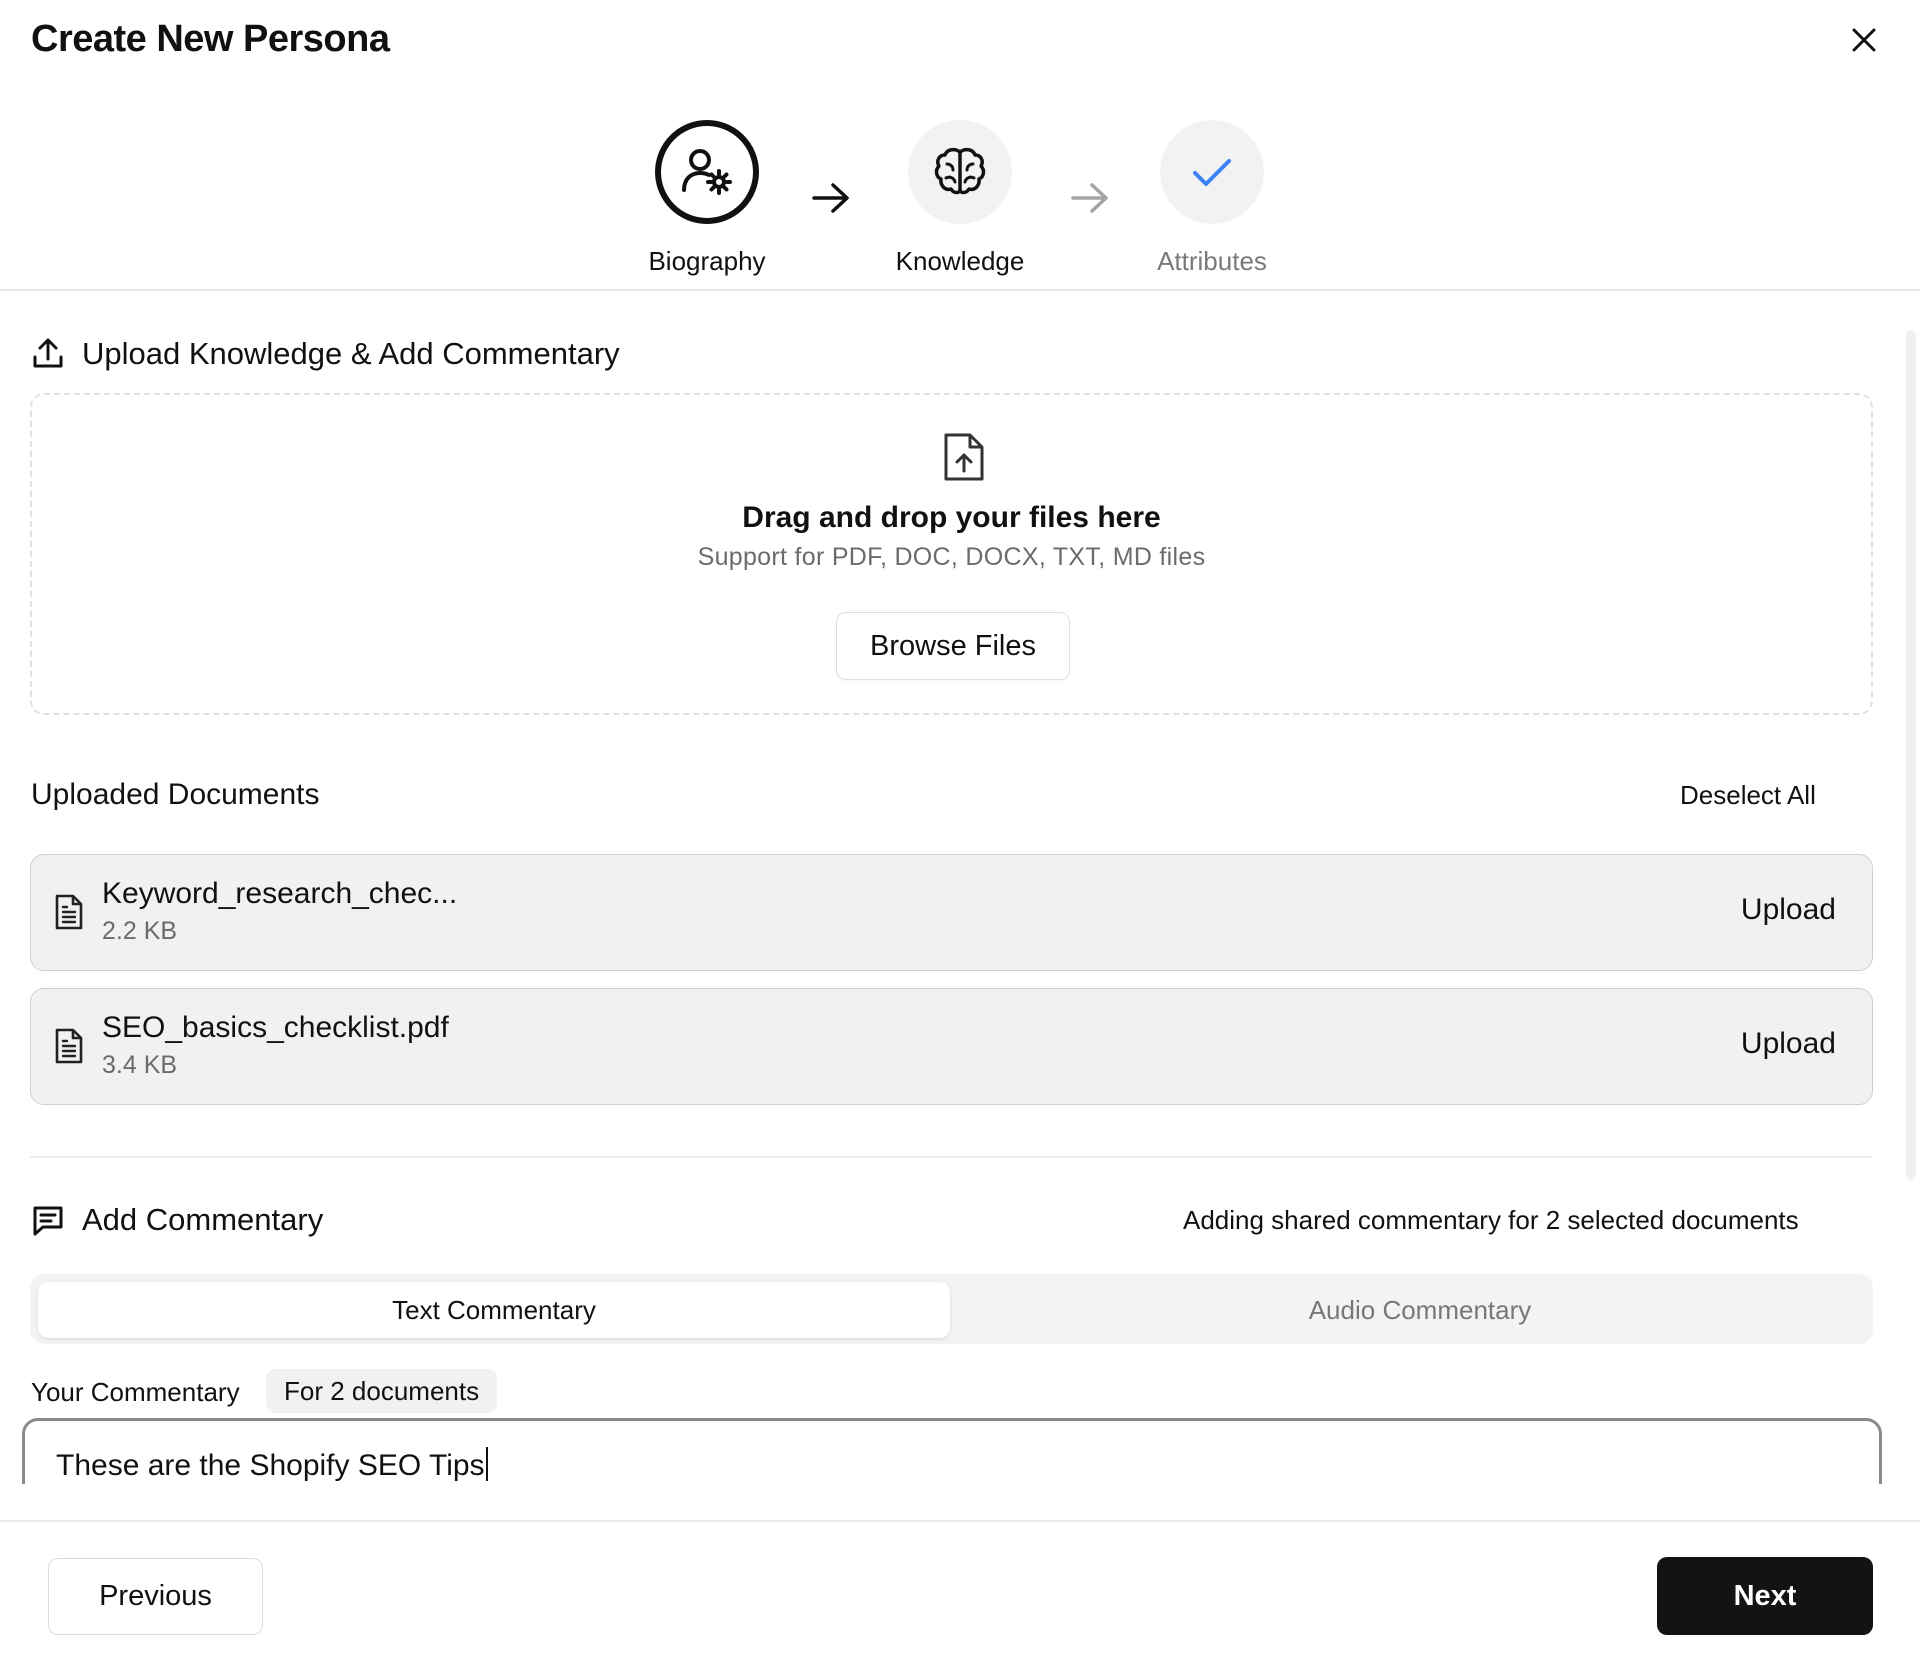  Describe the element at coordinates (951, 1157) in the screenshot. I see `section-divider` at that location.